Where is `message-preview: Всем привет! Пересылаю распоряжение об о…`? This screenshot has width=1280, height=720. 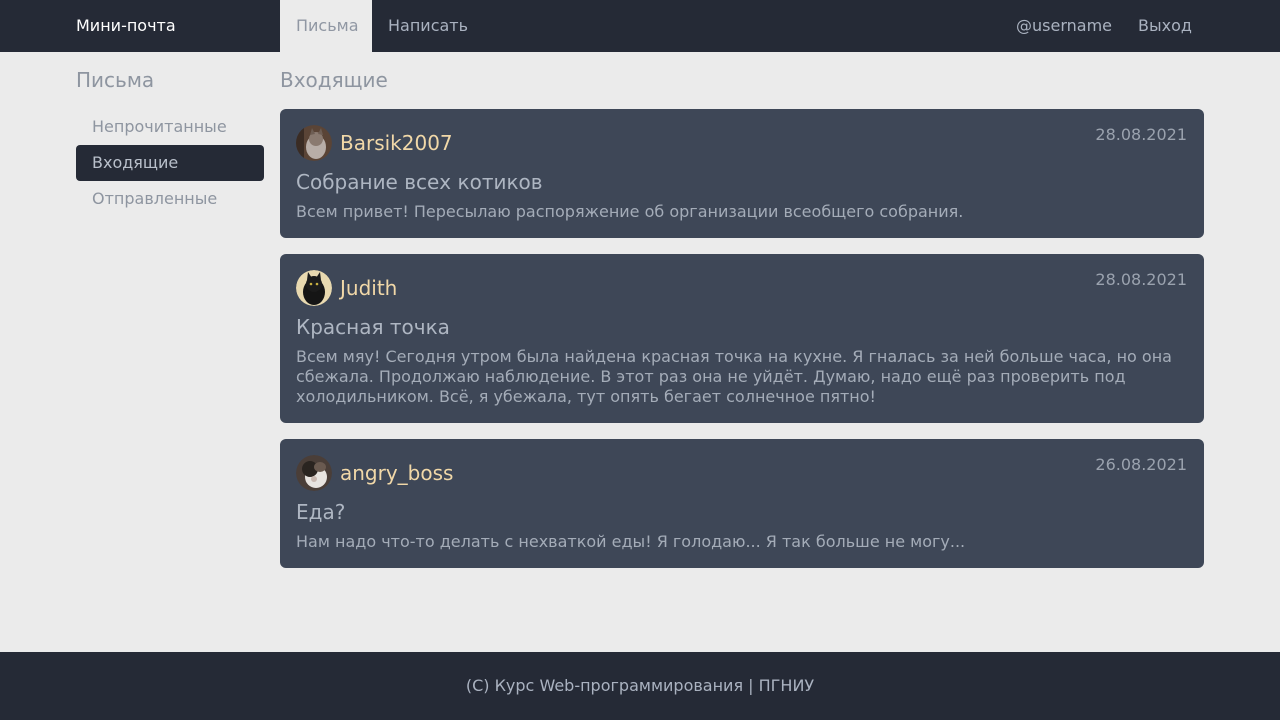 message-preview: Всем привет! Пересылаю распоряжение об о… is located at coordinates (630, 211).